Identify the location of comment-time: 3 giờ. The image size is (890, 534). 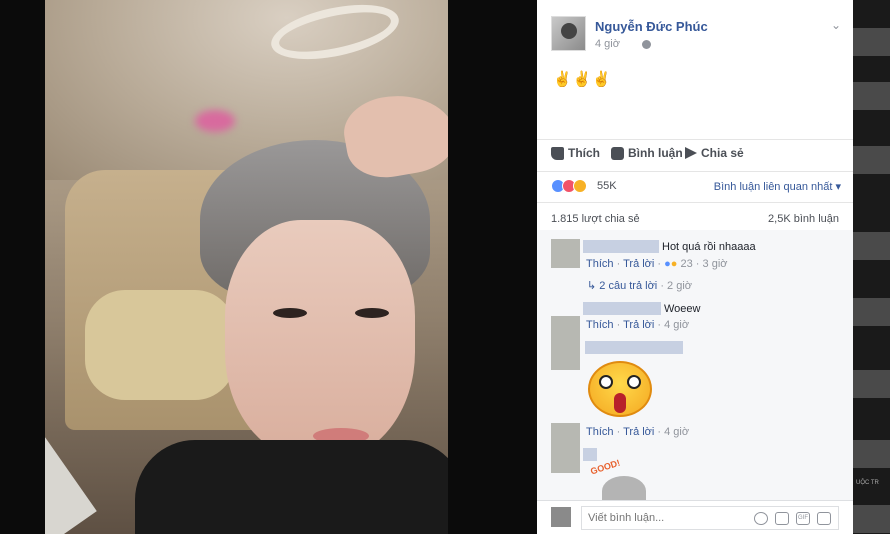
(715, 264).